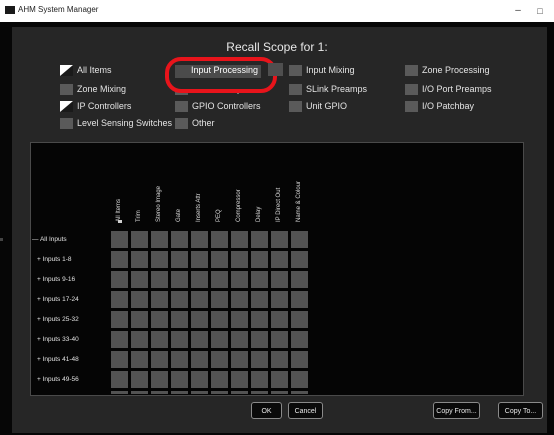 The image size is (554, 435). Describe the element at coordinates (275, 69) in the screenshot. I see `option-box` at that location.